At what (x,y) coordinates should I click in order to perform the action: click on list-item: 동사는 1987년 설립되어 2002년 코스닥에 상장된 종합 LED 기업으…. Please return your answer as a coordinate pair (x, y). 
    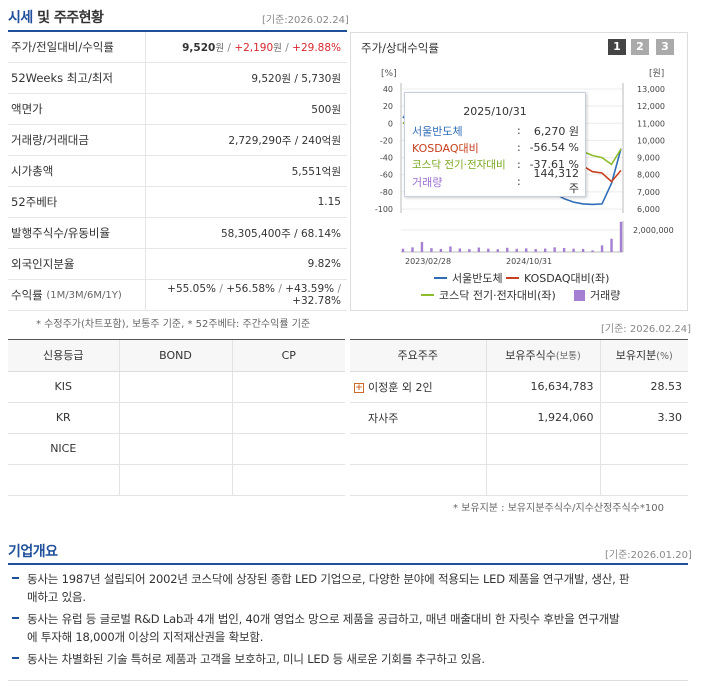
    Looking at the image, I should click on (349, 588).